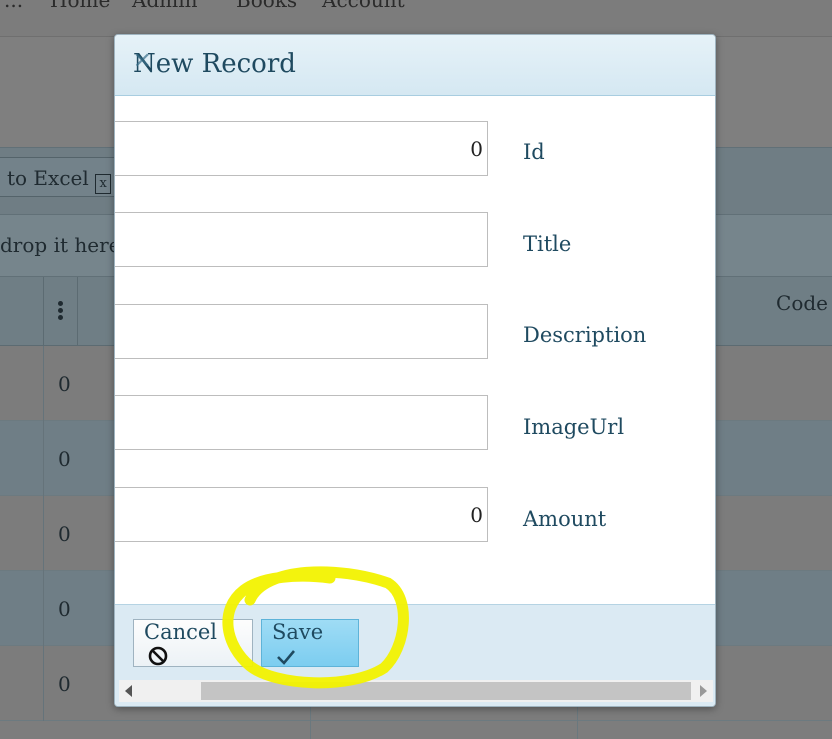 The width and height of the screenshot is (832, 739). What do you see at coordinates (60, 245) in the screenshot?
I see `group-hint: drop it here` at bounding box center [60, 245].